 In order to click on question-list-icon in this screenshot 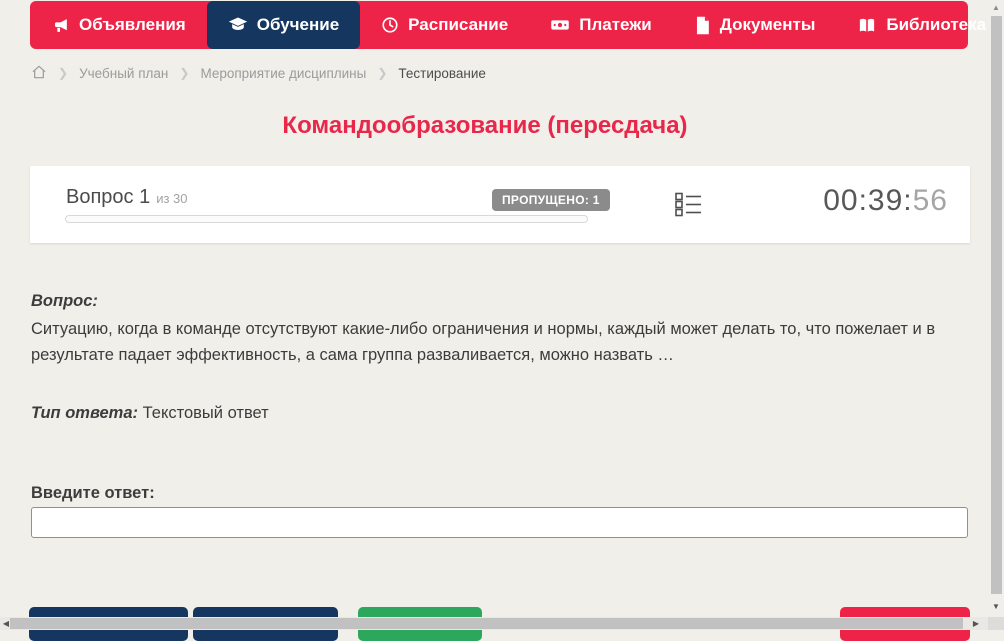, I will do `click(688, 207)`.